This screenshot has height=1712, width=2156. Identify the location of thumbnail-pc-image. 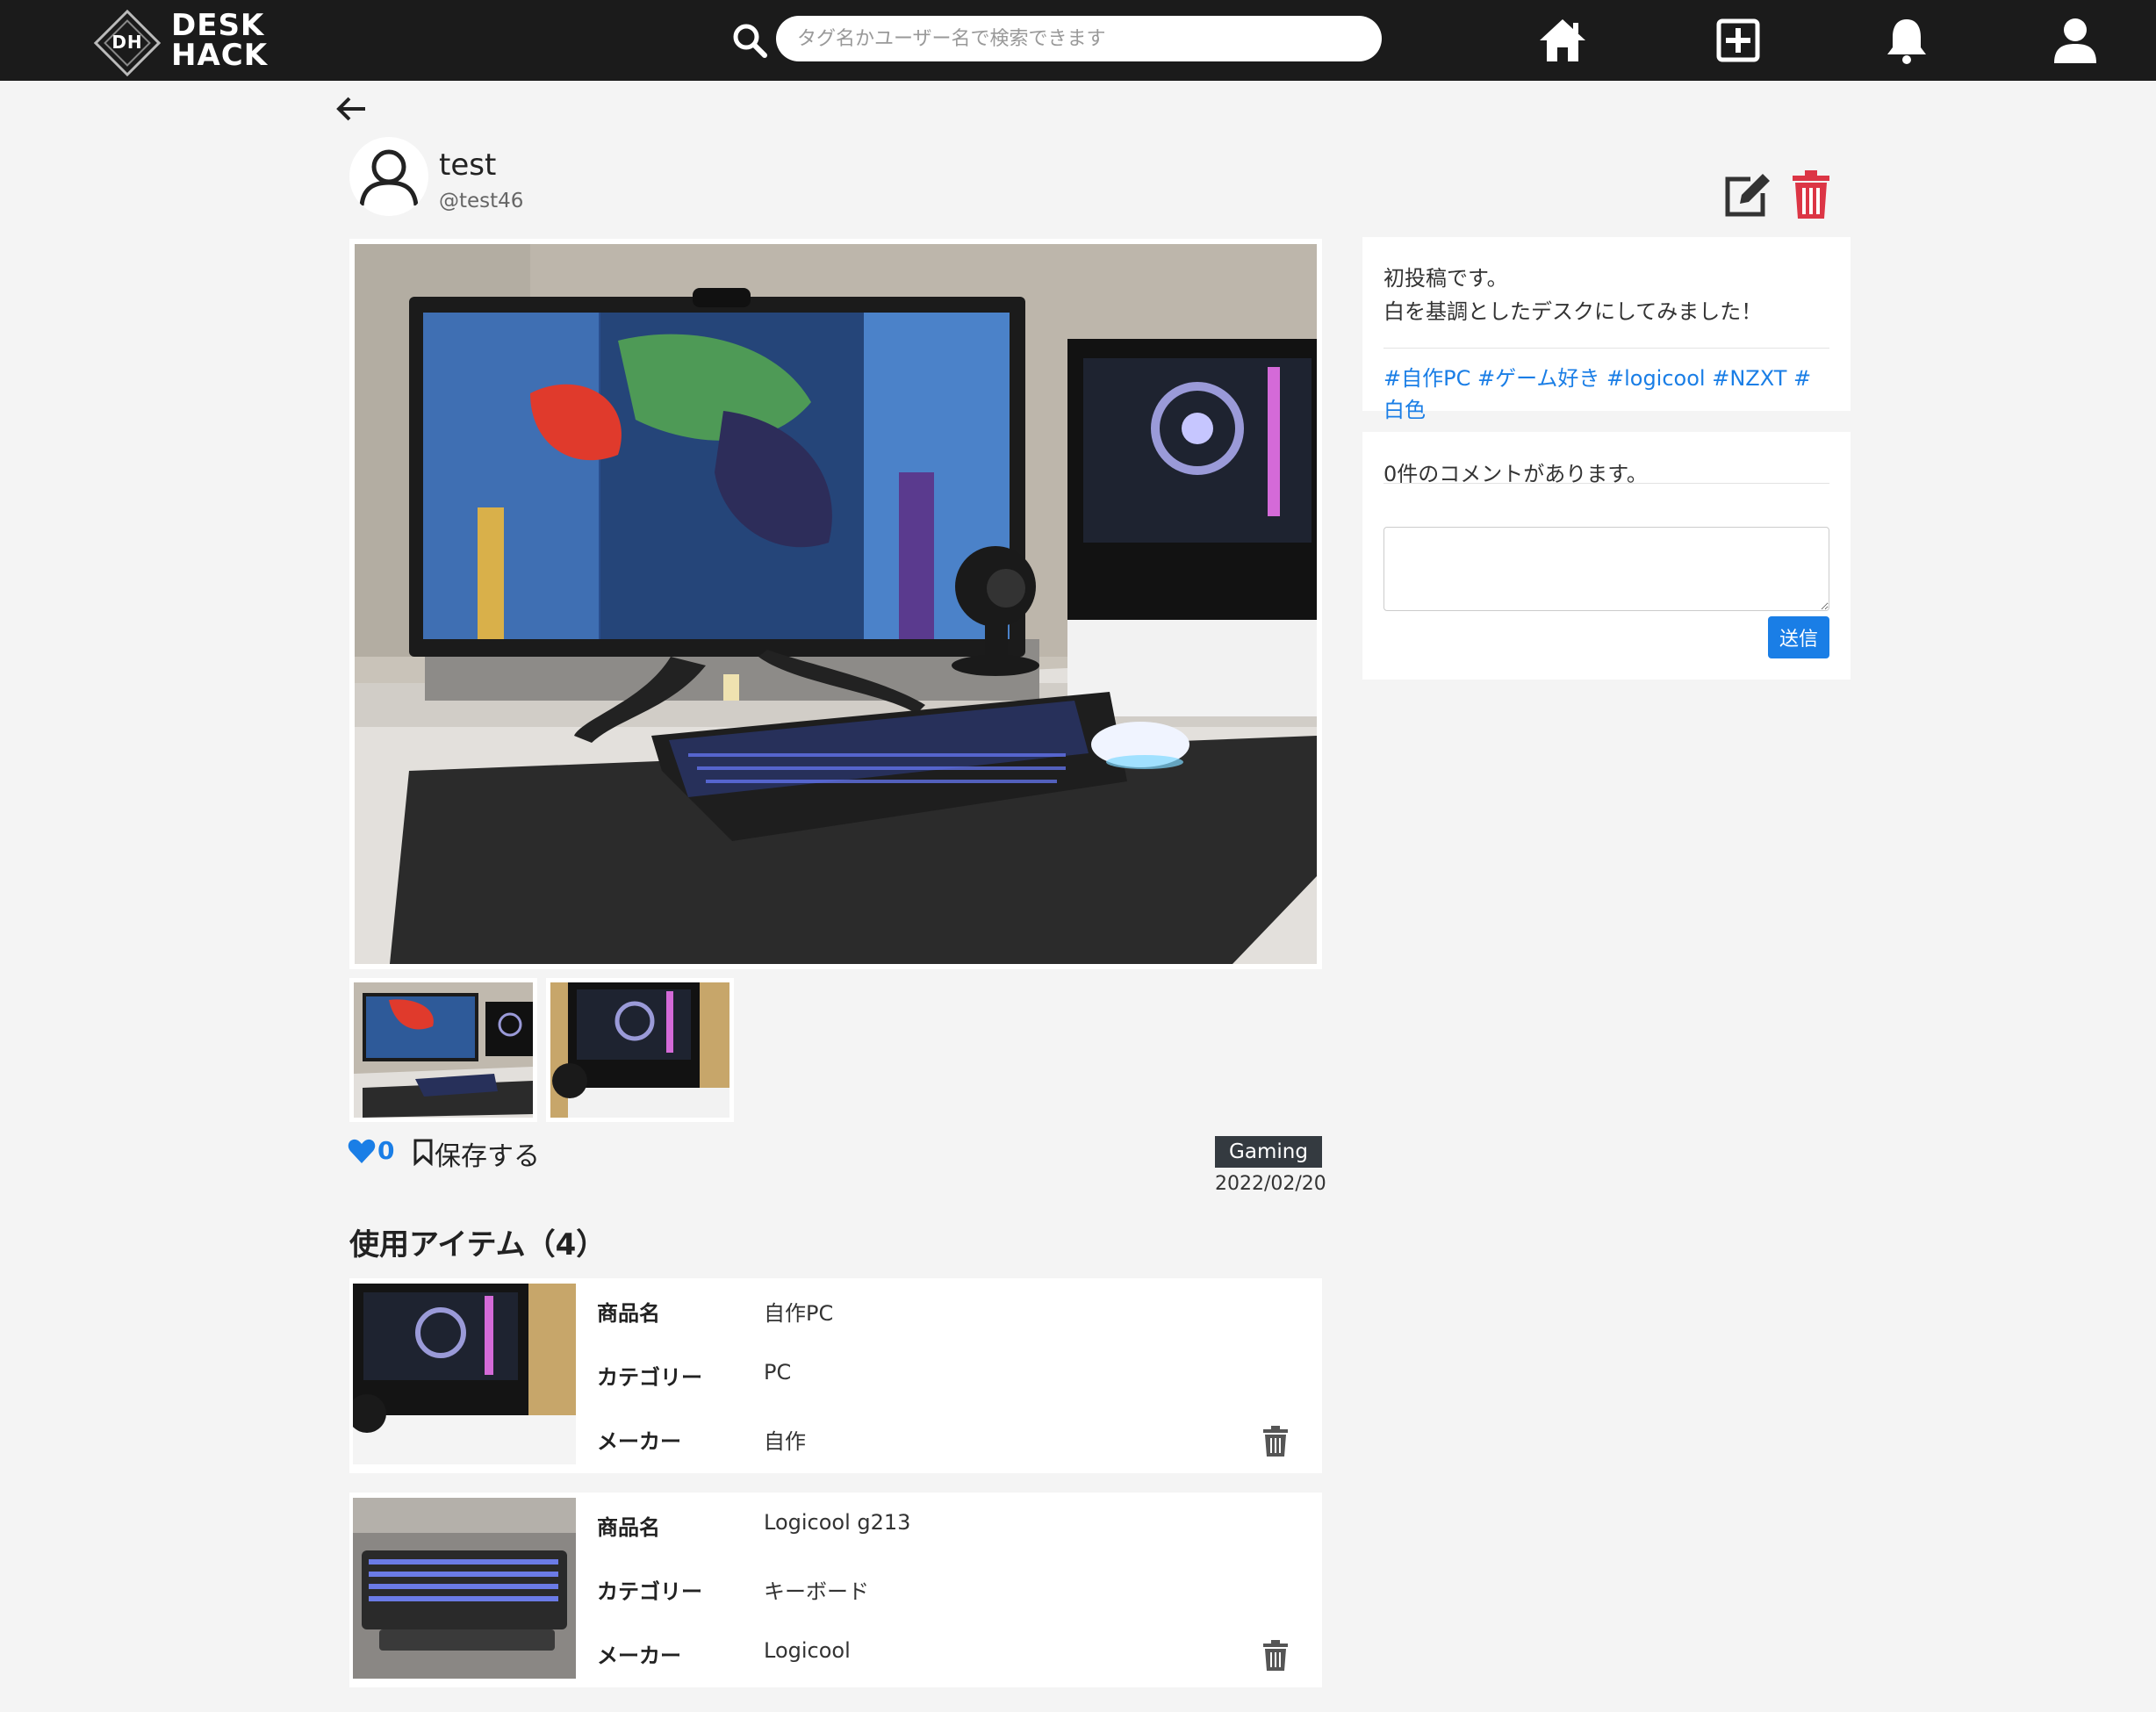
(639, 1050).